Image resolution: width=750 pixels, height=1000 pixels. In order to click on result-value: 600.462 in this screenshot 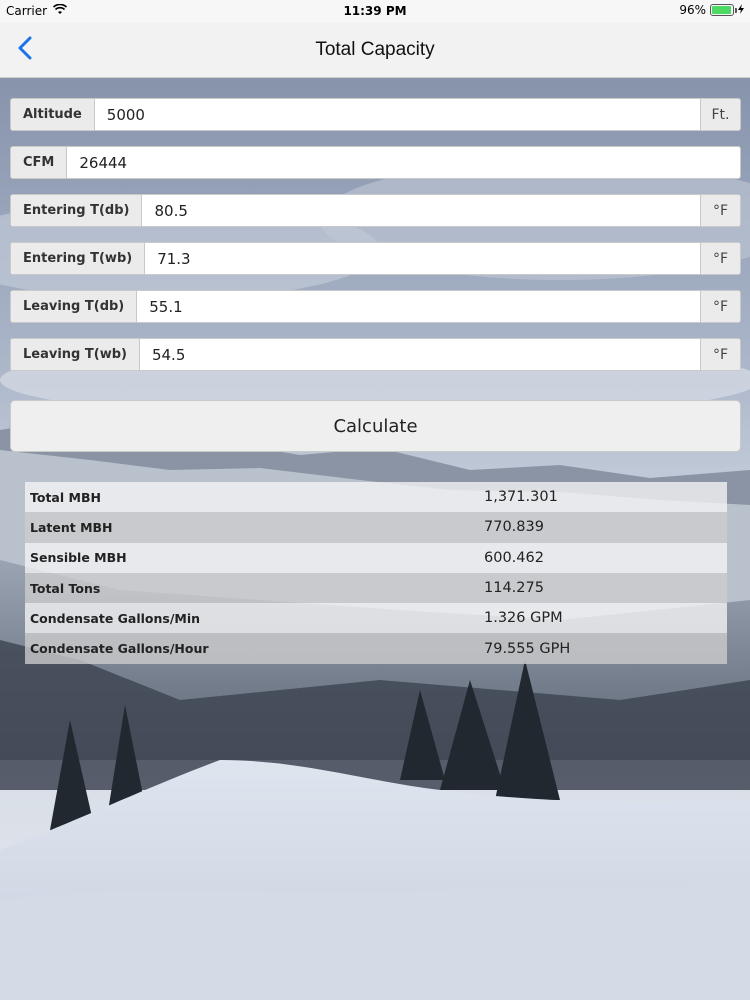, I will do `click(514, 557)`.